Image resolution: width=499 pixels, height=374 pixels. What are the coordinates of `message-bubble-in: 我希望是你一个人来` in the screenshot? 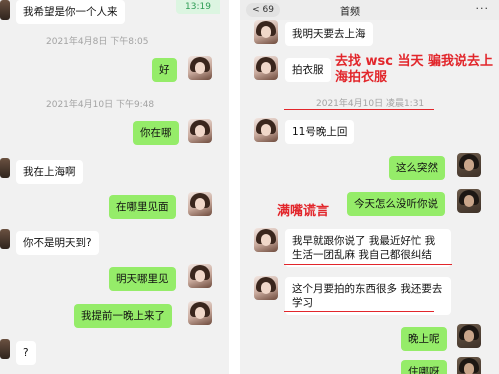 It's located at (70, 12).